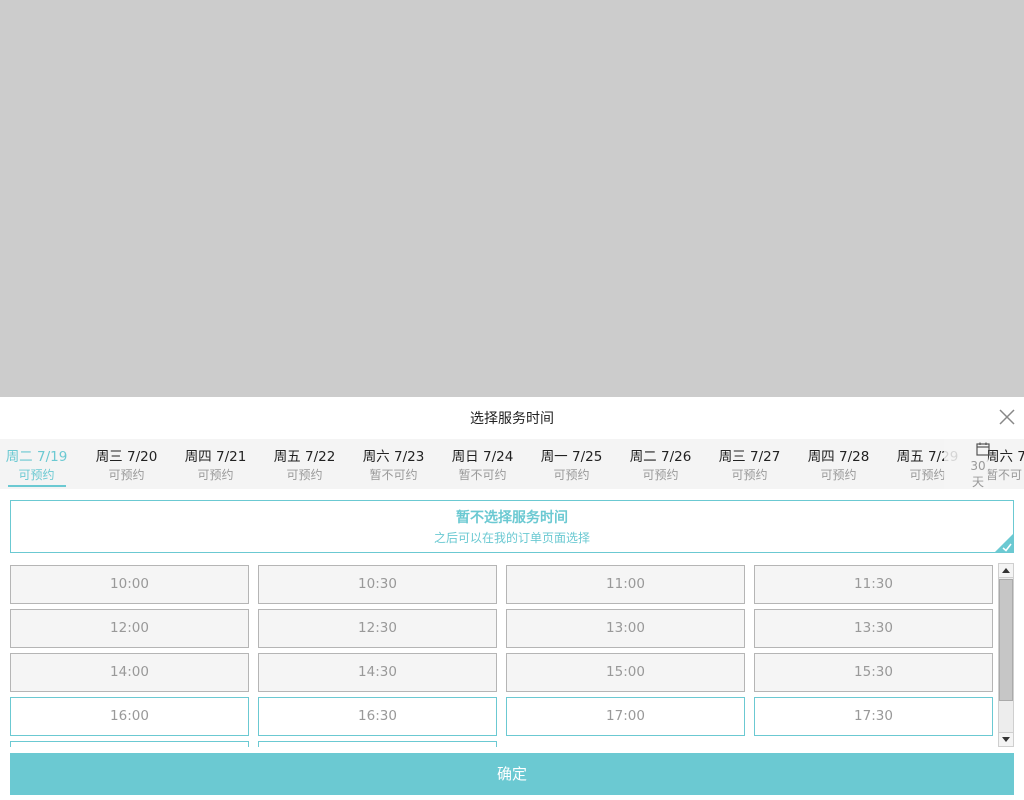 This screenshot has width=1024, height=800. I want to click on date-tab: 周四 7/21 可预约, so click(215, 464).